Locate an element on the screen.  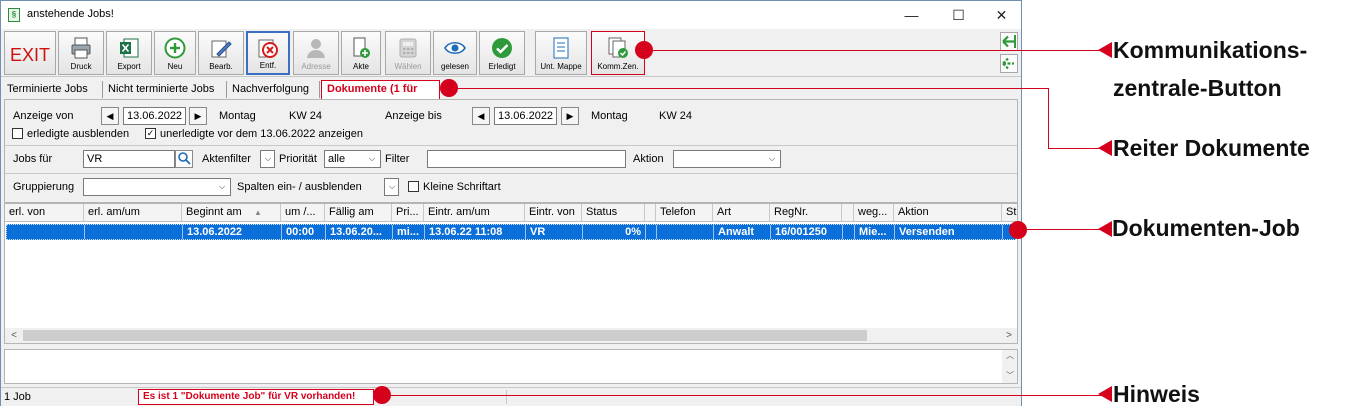
export-button: Export is located at coordinates (129, 53).